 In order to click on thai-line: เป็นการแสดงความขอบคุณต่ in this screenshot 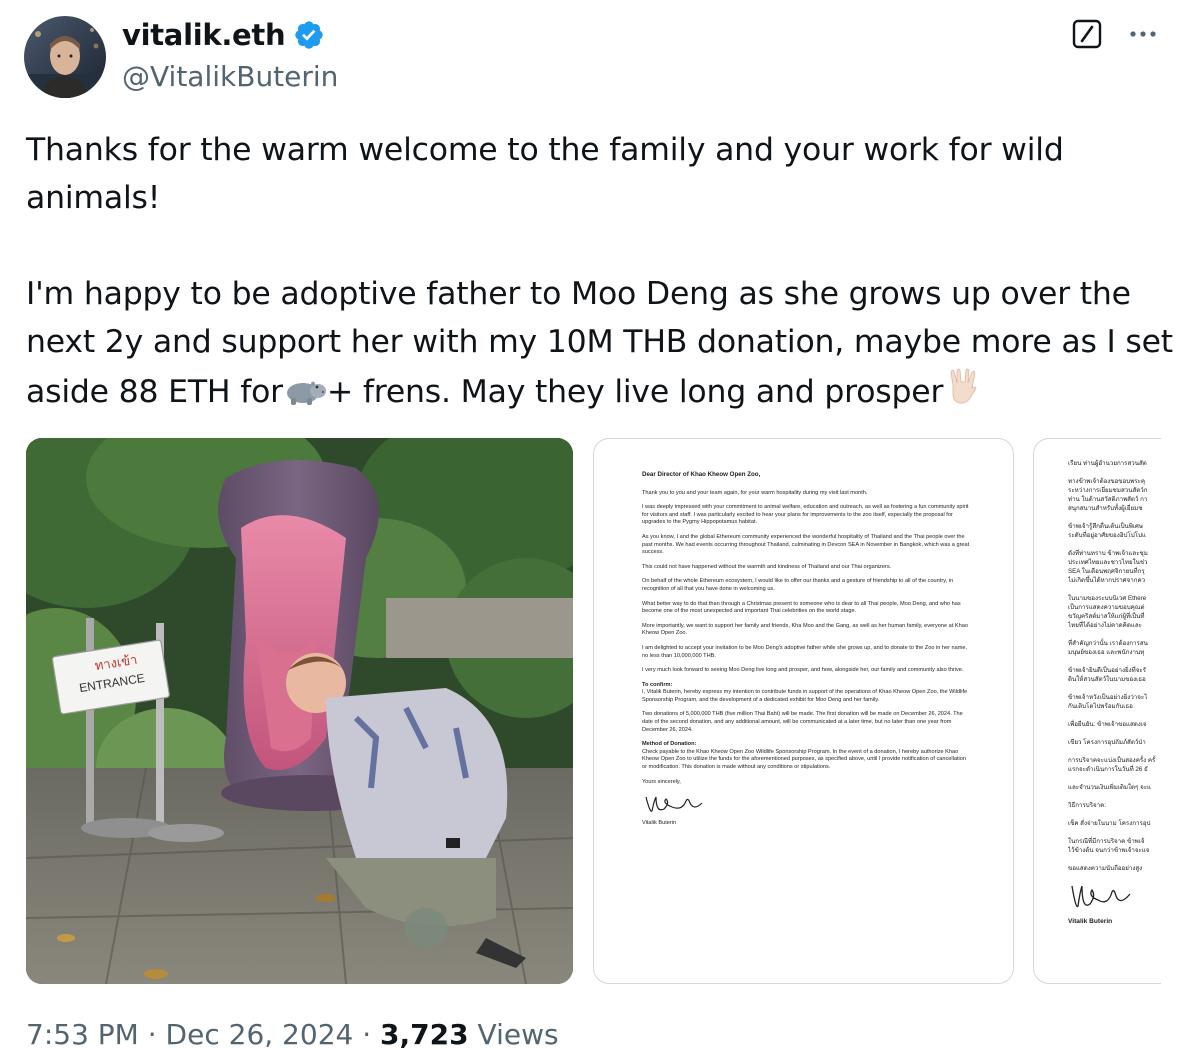, I will do `click(1106, 607)`.